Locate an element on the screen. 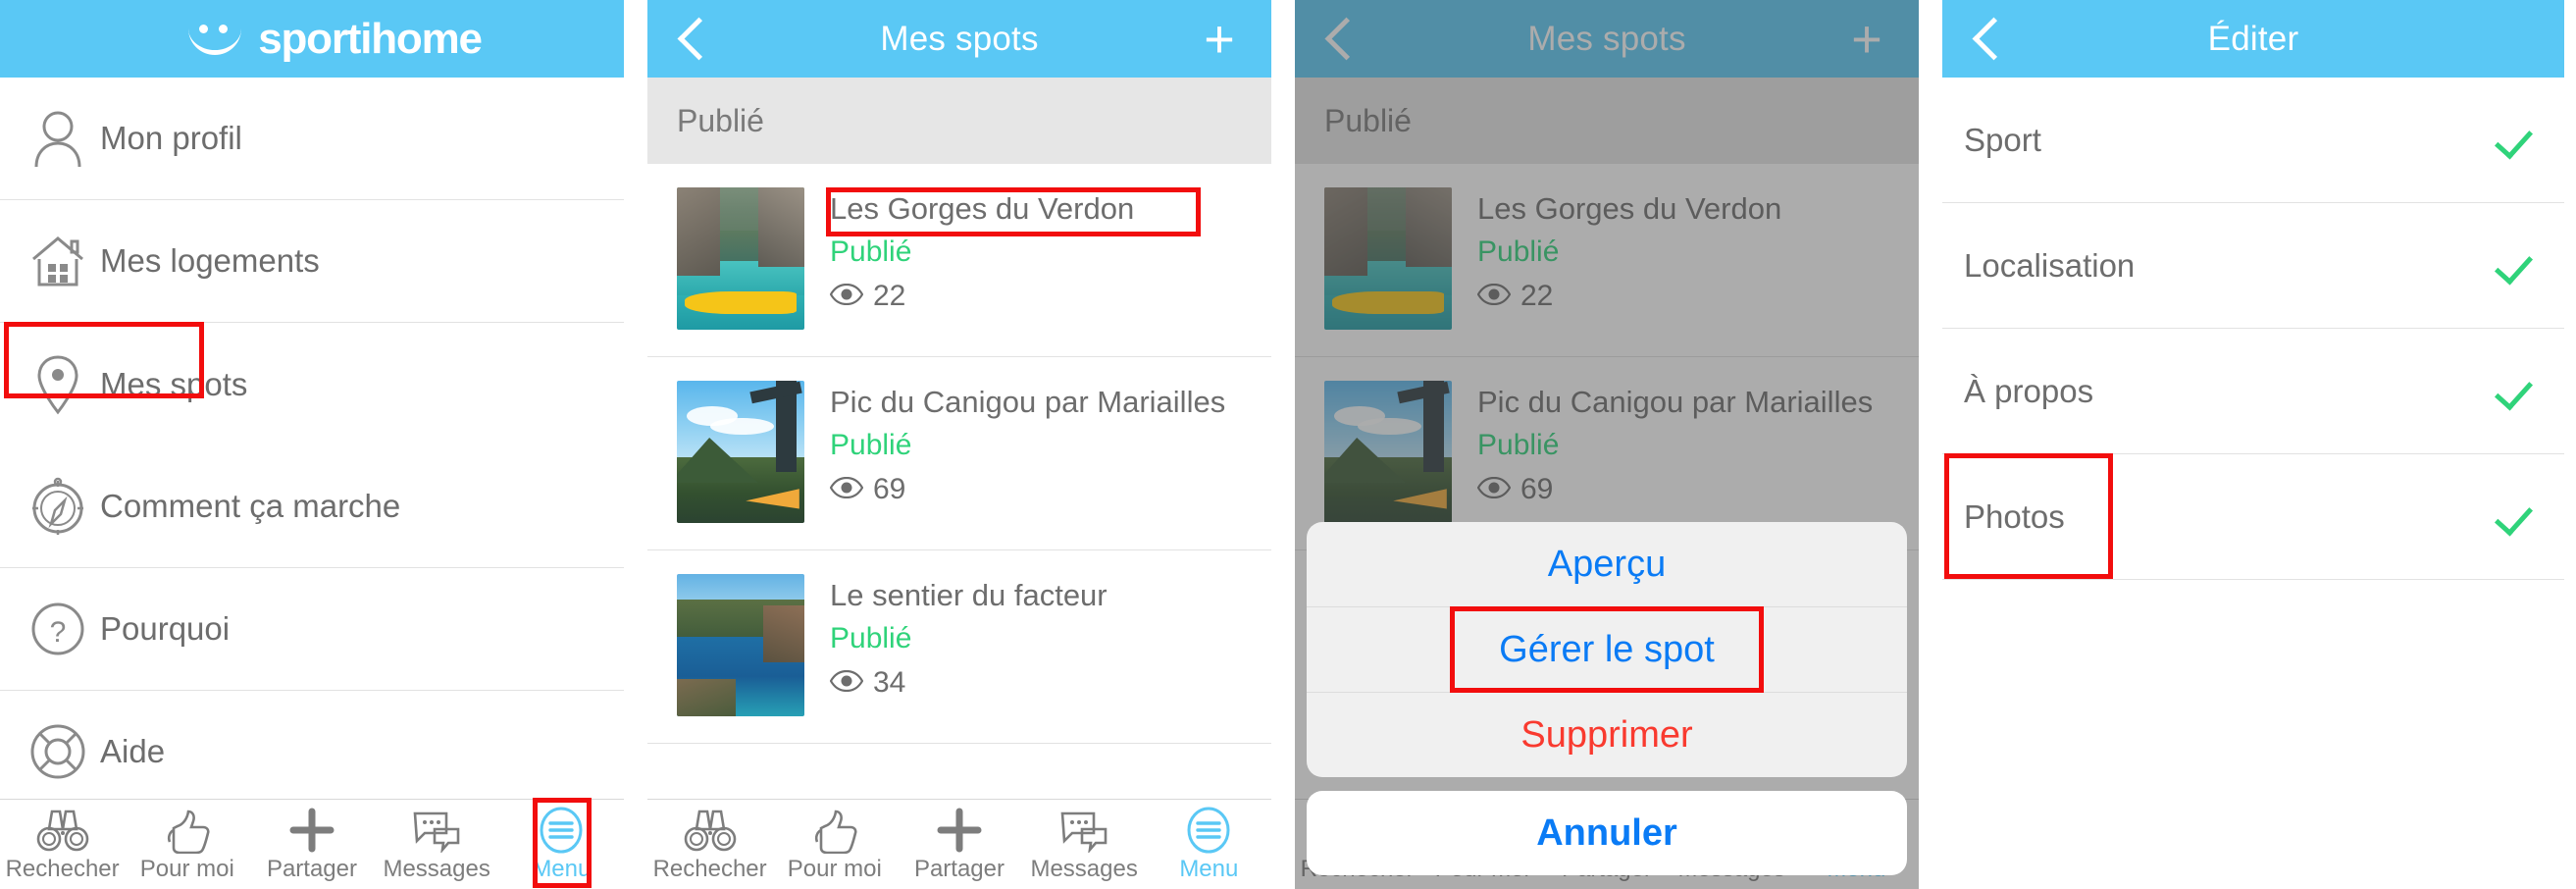 This screenshot has width=2576, height=889. edit-row-a-propos: À propos is located at coordinates (2253, 392).